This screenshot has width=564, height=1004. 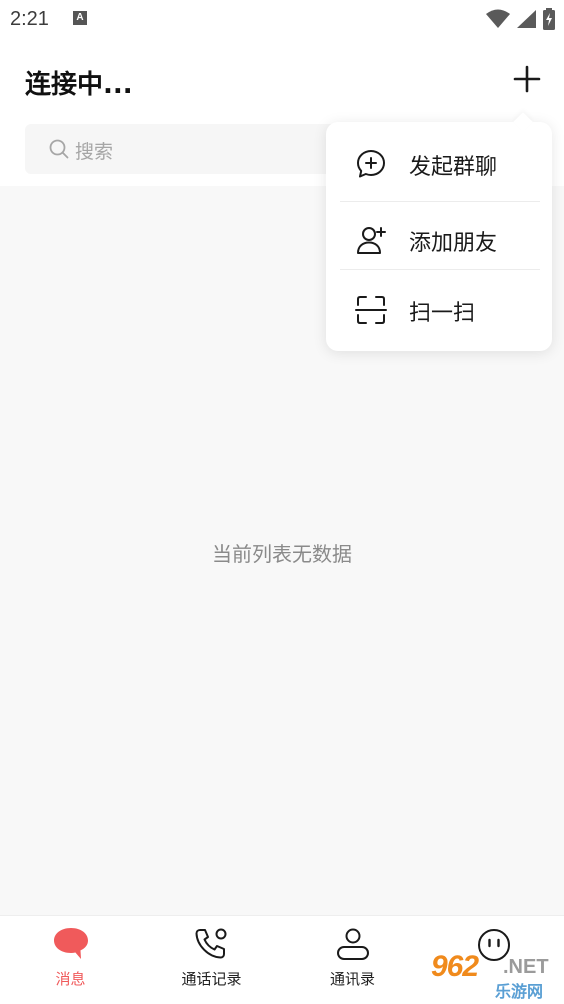 What do you see at coordinates (282, 19) in the screenshot?
I see `status-bar: 2:21 A` at bounding box center [282, 19].